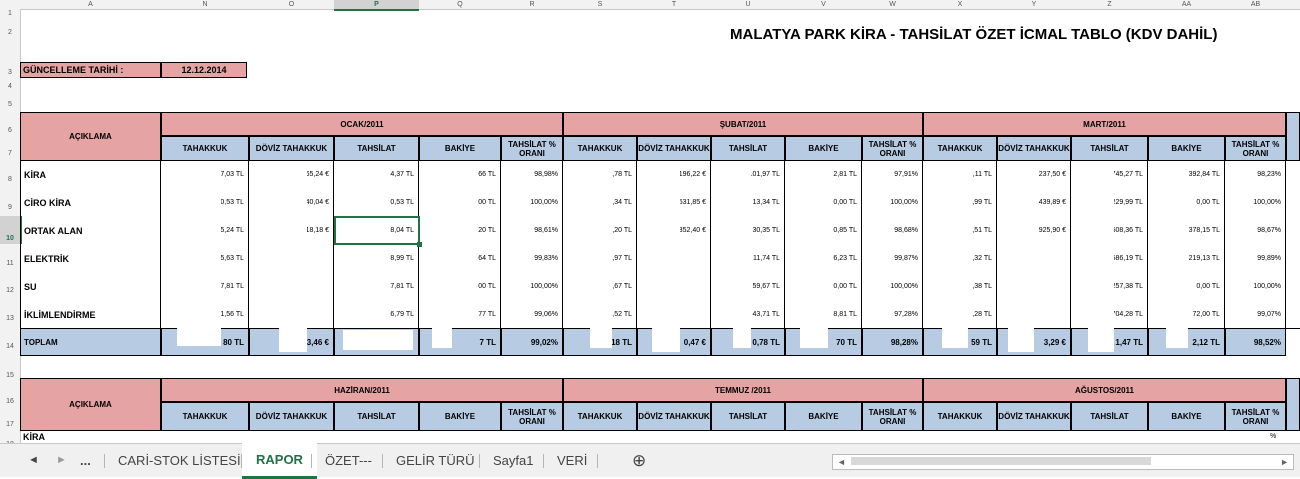 The width and height of the screenshot is (1300, 479). Describe the element at coordinates (841, 462) in the screenshot. I see `scroll-left-arrow-icon: ◄` at that location.